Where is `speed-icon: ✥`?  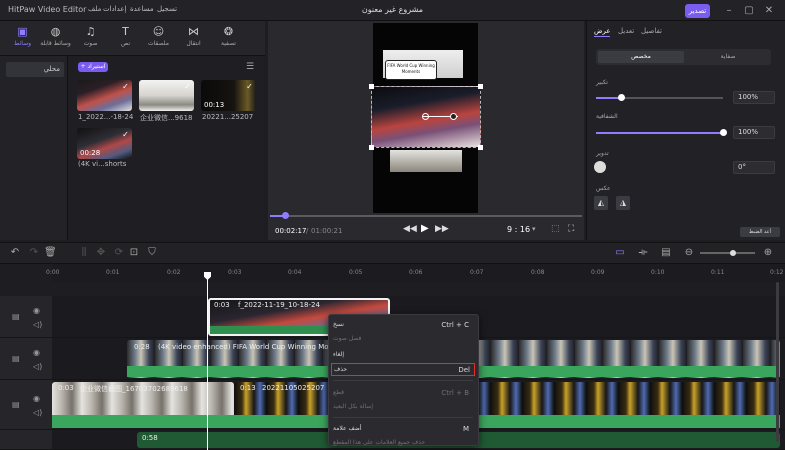
speed-icon: ✥ is located at coordinates (101, 253).